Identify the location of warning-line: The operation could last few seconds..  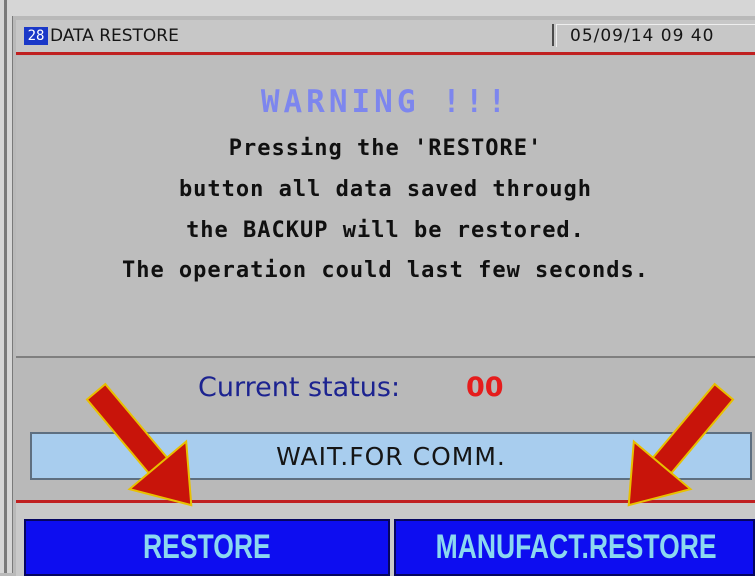
(385, 270).